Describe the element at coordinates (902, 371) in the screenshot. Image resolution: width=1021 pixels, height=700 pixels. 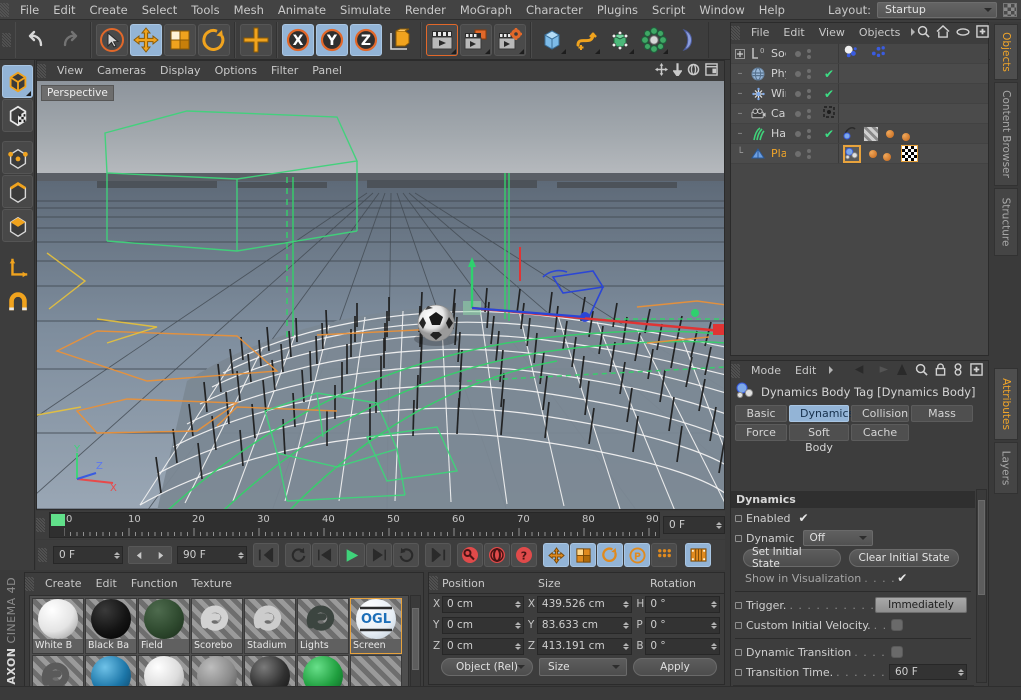
I see `up-arrow-icon` at that location.